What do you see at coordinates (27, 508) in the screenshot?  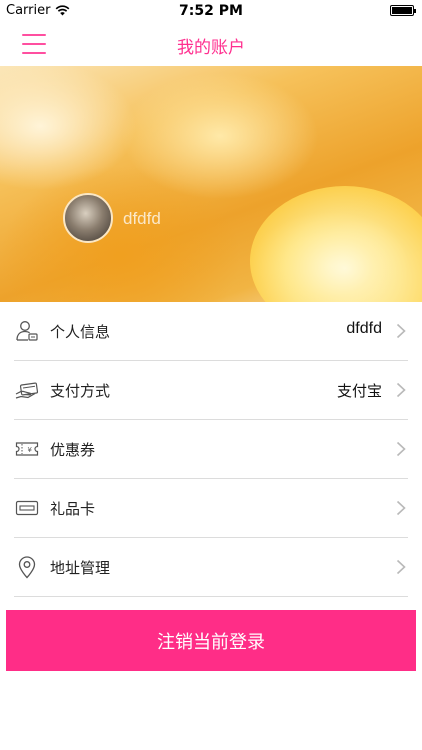 I see `gift-card-icon` at bounding box center [27, 508].